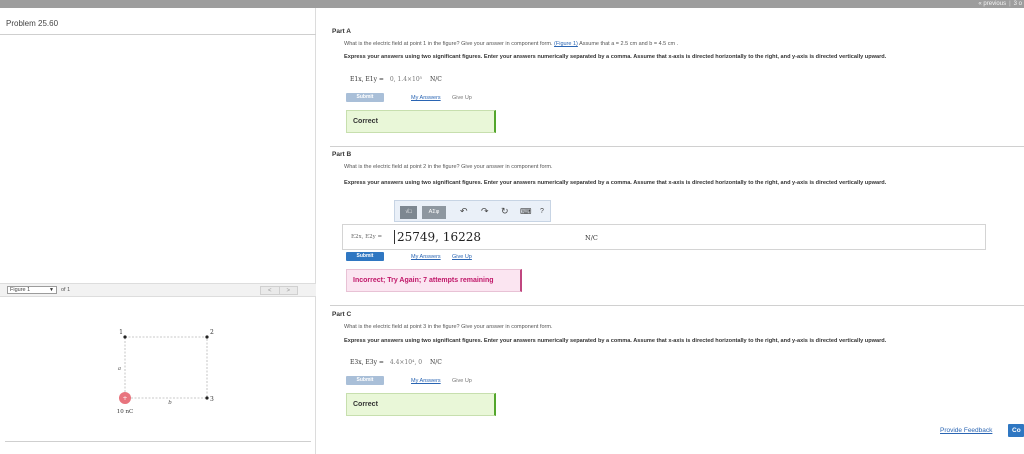 Image resolution: width=1024 pixels, height=454 pixels. What do you see at coordinates (1017, 4) in the screenshot?
I see `page-indicator: 3 o` at bounding box center [1017, 4].